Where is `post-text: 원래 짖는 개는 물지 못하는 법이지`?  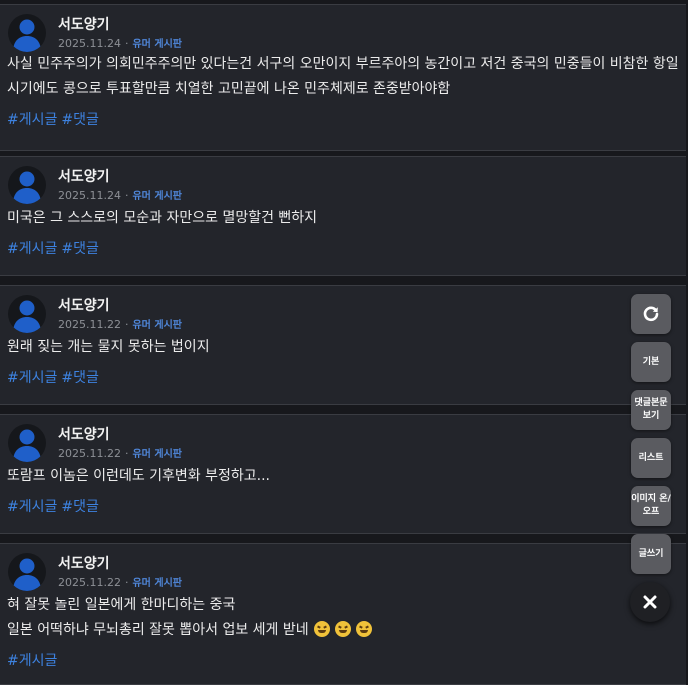
post-text: 원래 짖는 개는 물지 못하는 법이지 is located at coordinates (108, 347).